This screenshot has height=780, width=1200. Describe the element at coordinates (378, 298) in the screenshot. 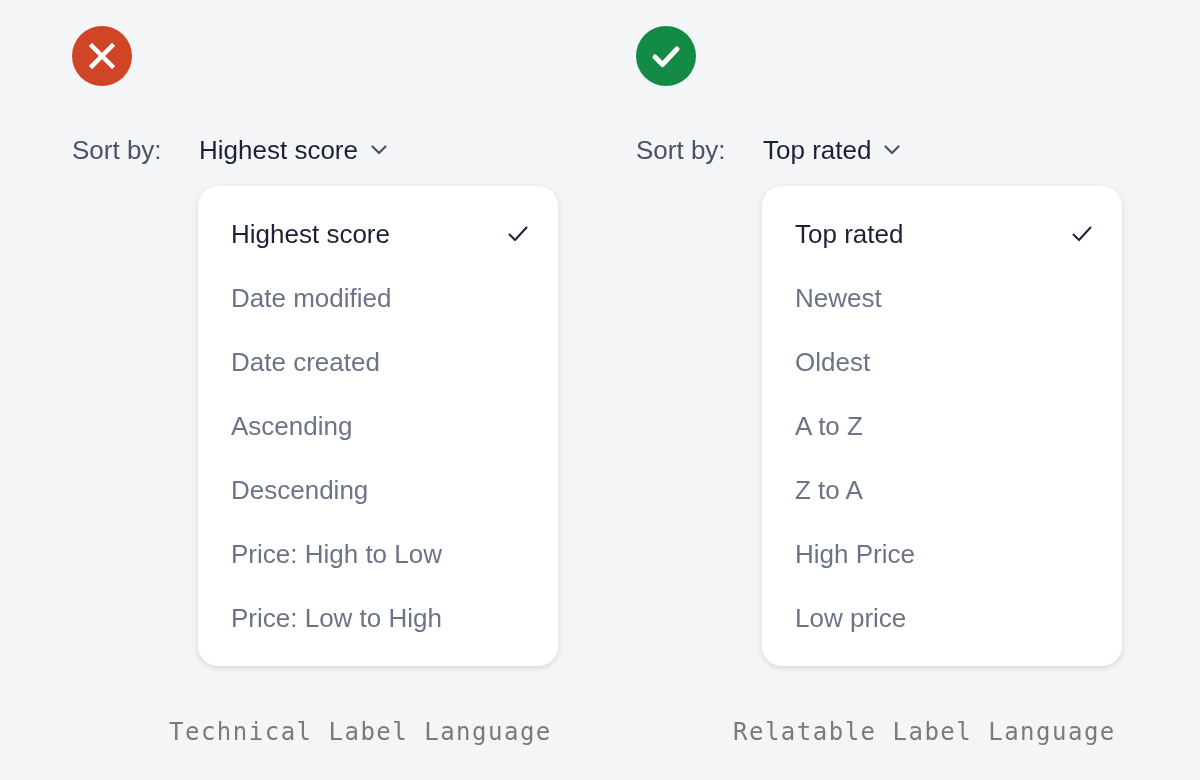

I see `menu-option: Date modified` at that location.